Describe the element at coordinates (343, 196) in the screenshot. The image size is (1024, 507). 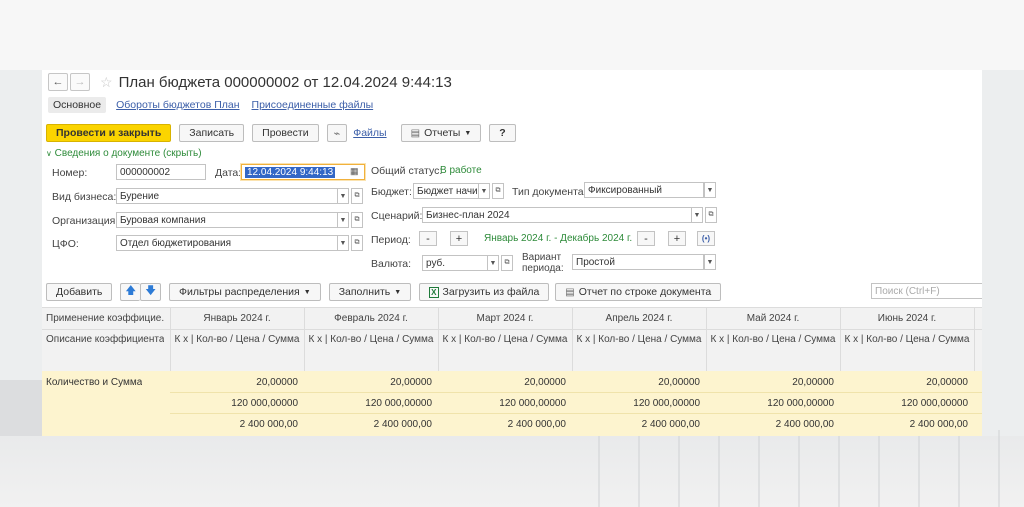
I see `business-dropdown-icon: ▼` at that location.